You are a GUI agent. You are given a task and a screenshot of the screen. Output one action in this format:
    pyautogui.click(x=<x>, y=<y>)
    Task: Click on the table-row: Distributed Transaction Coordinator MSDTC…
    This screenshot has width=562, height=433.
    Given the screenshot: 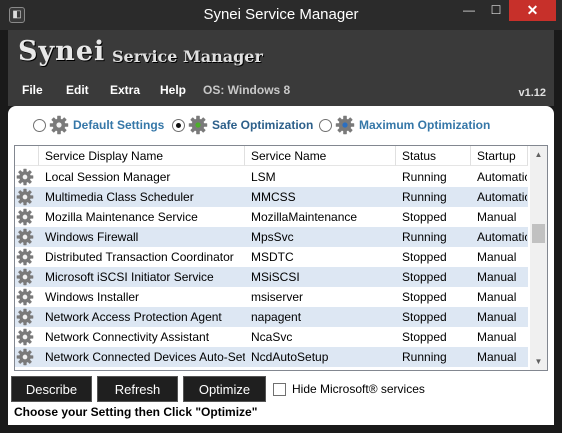 What is the action you would take?
    pyautogui.click(x=271, y=257)
    